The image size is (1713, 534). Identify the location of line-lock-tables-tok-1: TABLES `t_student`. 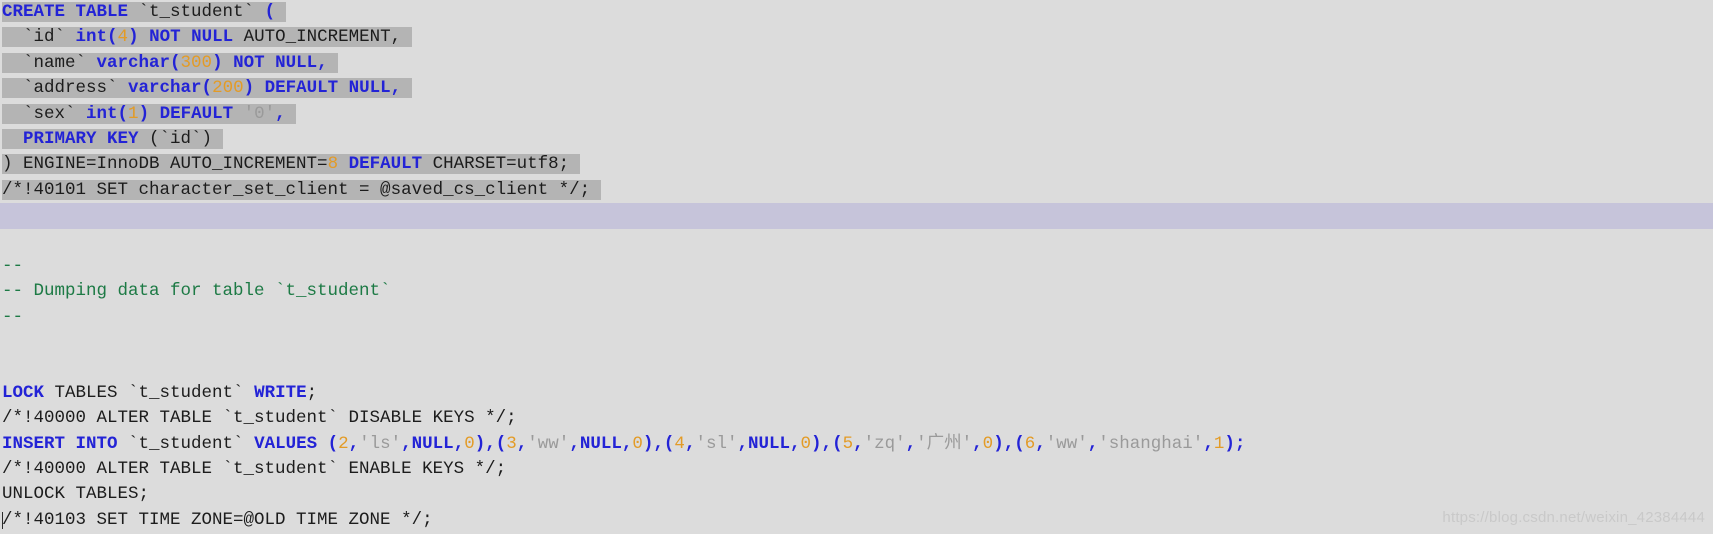
(149, 392).